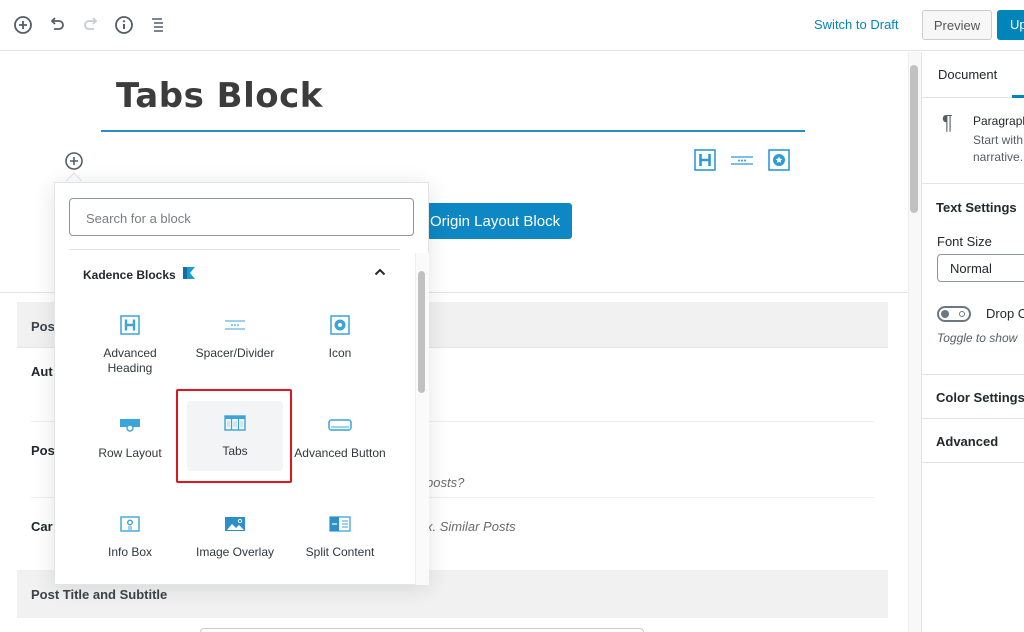 The height and width of the screenshot is (632, 1024). Describe the element at coordinates (976, 207) in the screenshot. I see `panel-title-text-settings: Text Settings` at that location.